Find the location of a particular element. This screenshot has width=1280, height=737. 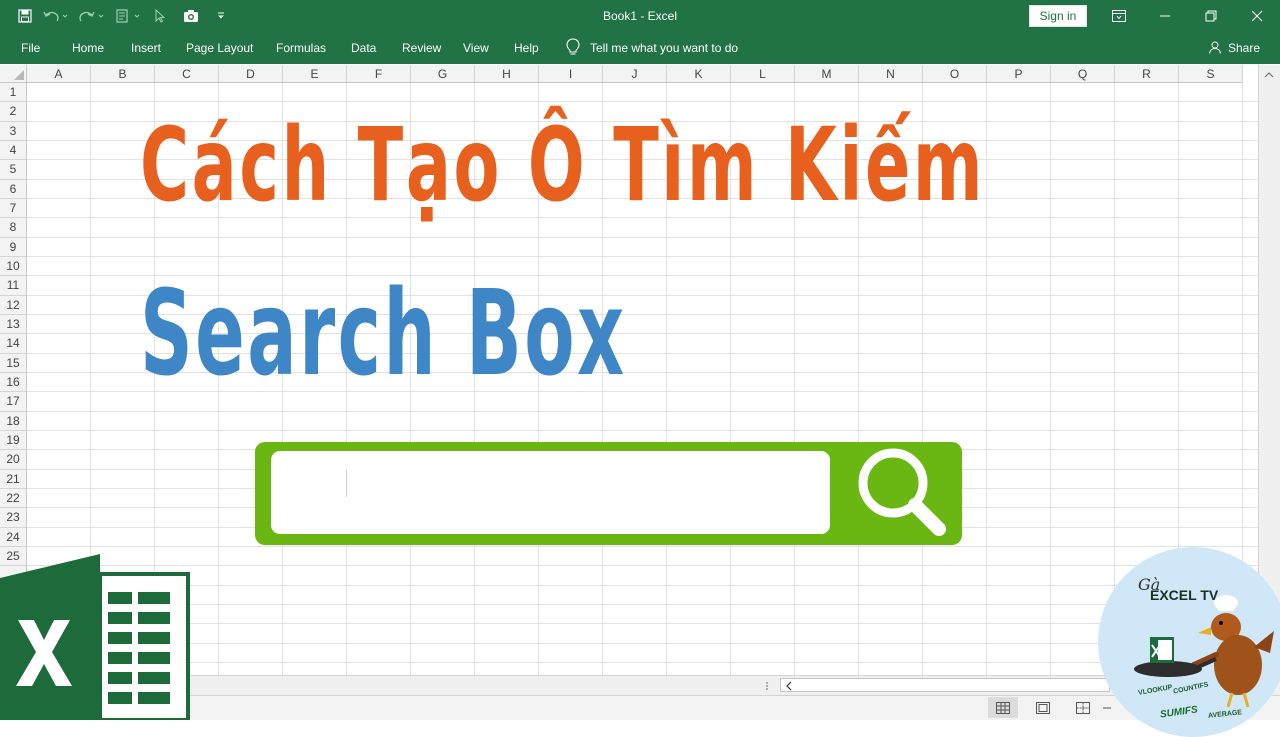

search-button-graphic is located at coordinates (901, 493).